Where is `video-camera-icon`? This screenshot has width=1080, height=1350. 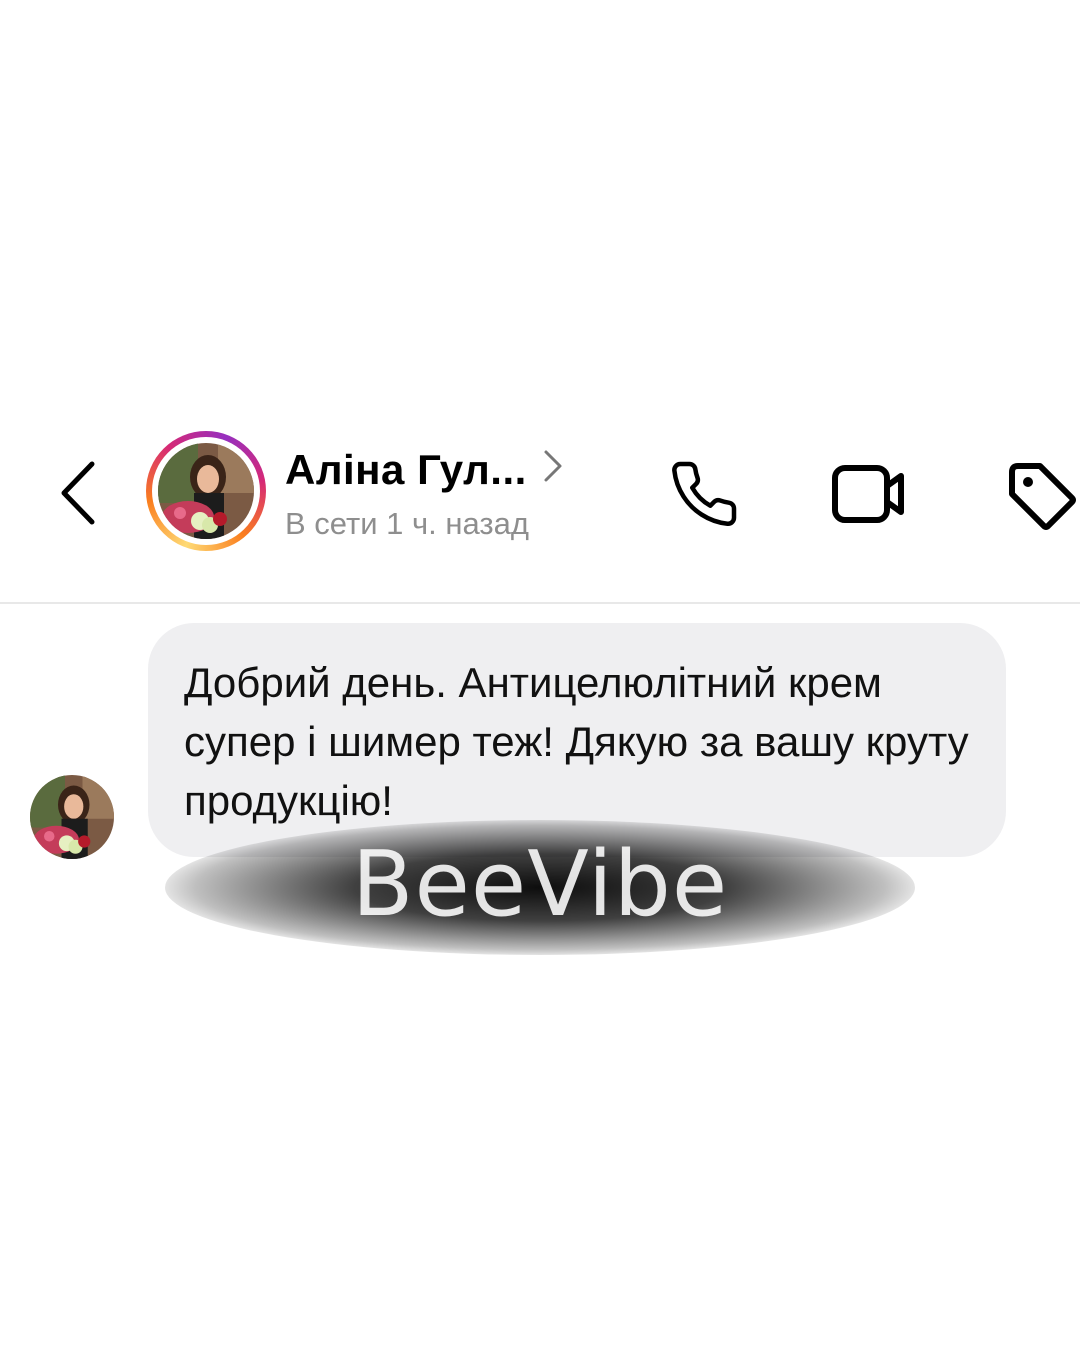
video-camera-icon is located at coordinates (868, 494).